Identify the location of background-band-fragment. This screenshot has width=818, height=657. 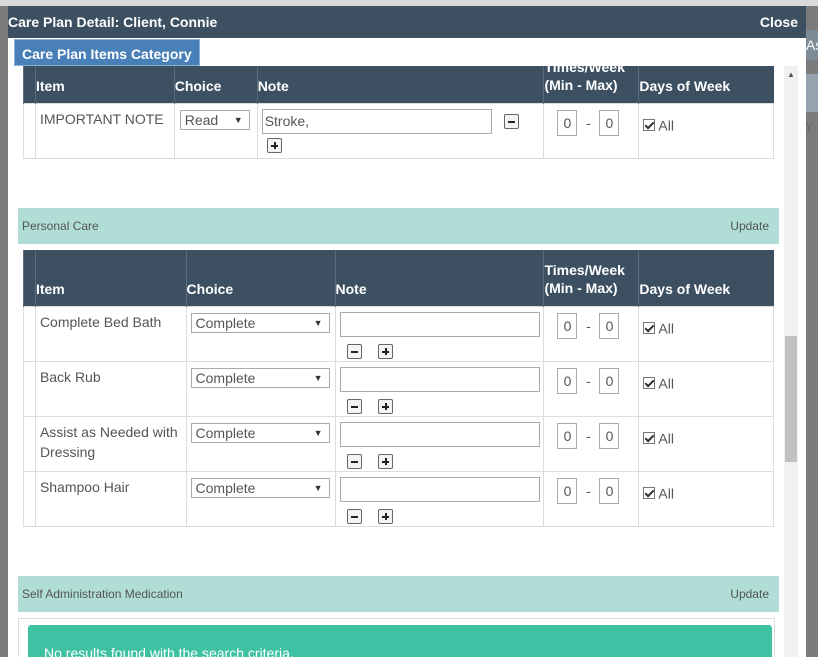
(812, 93).